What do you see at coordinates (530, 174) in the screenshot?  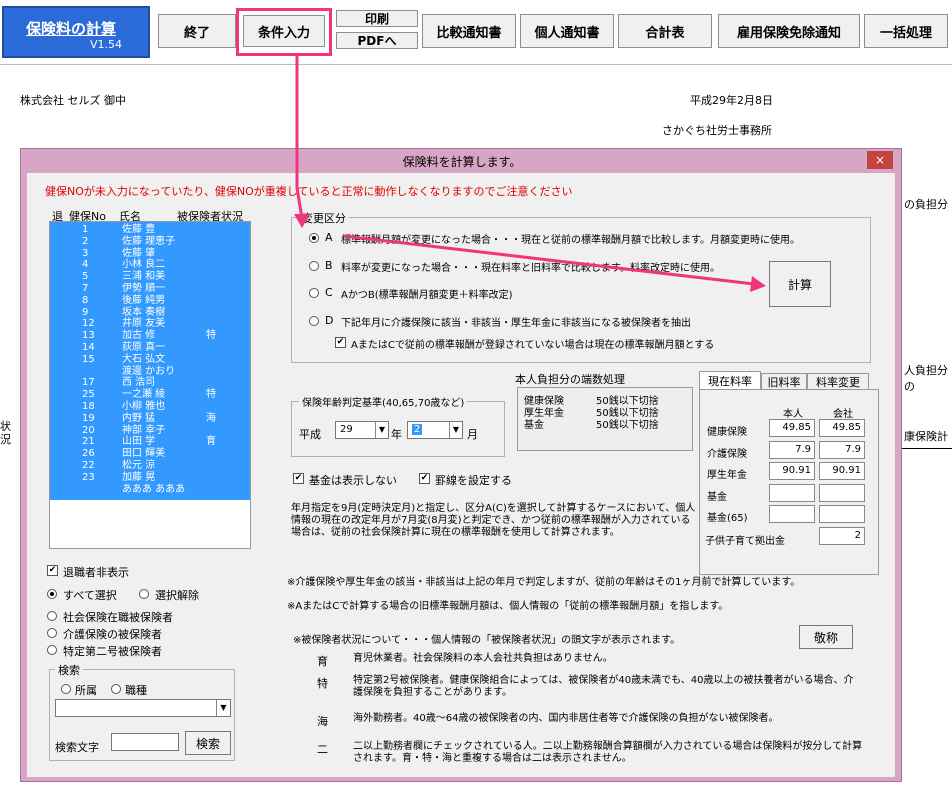 I see `annotation-arrow` at bounding box center [530, 174].